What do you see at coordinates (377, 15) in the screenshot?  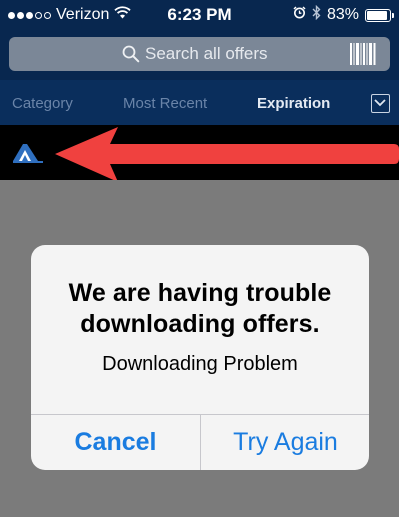 I see `battery-level` at bounding box center [377, 15].